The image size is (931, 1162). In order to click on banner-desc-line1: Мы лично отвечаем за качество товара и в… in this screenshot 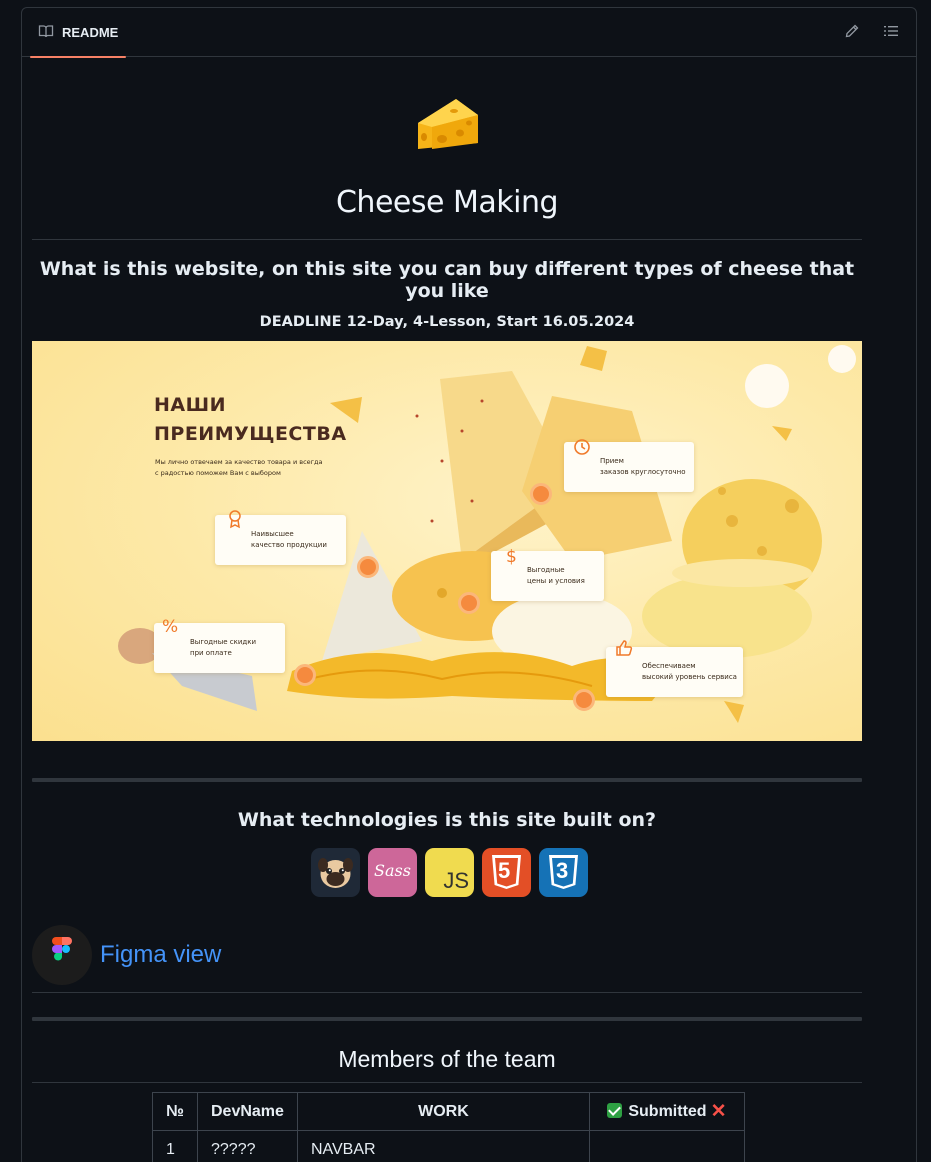, I will do `click(239, 462)`.